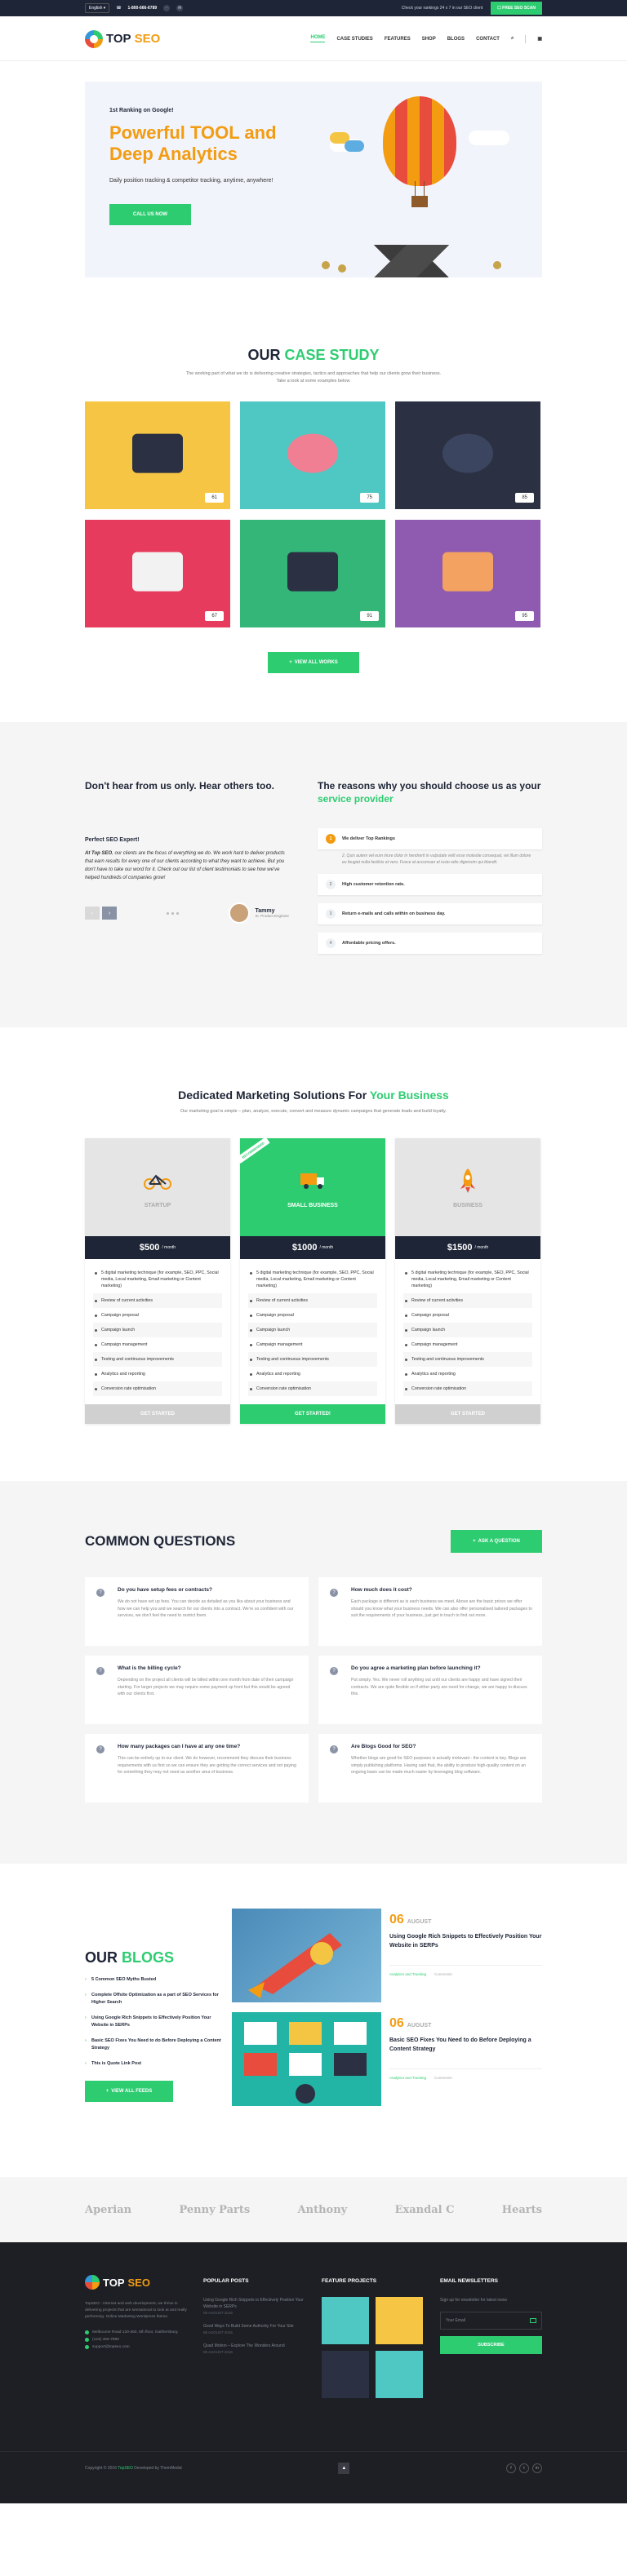  What do you see at coordinates (173, 913) in the screenshot?
I see `carousel-dots` at bounding box center [173, 913].